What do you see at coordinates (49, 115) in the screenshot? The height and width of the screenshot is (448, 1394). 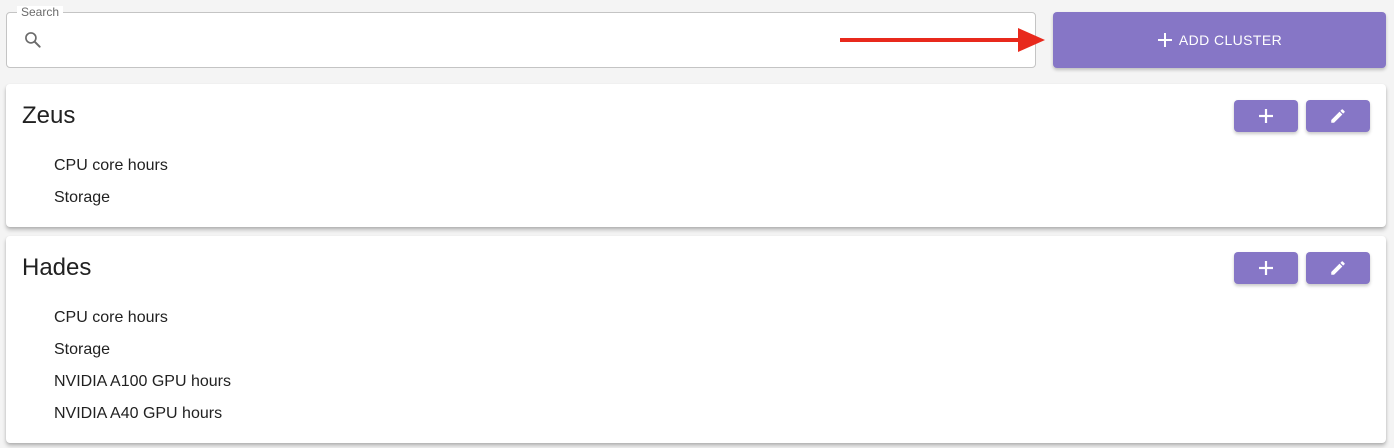 I see `cluster-title: Zeus` at bounding box center [49, 115].